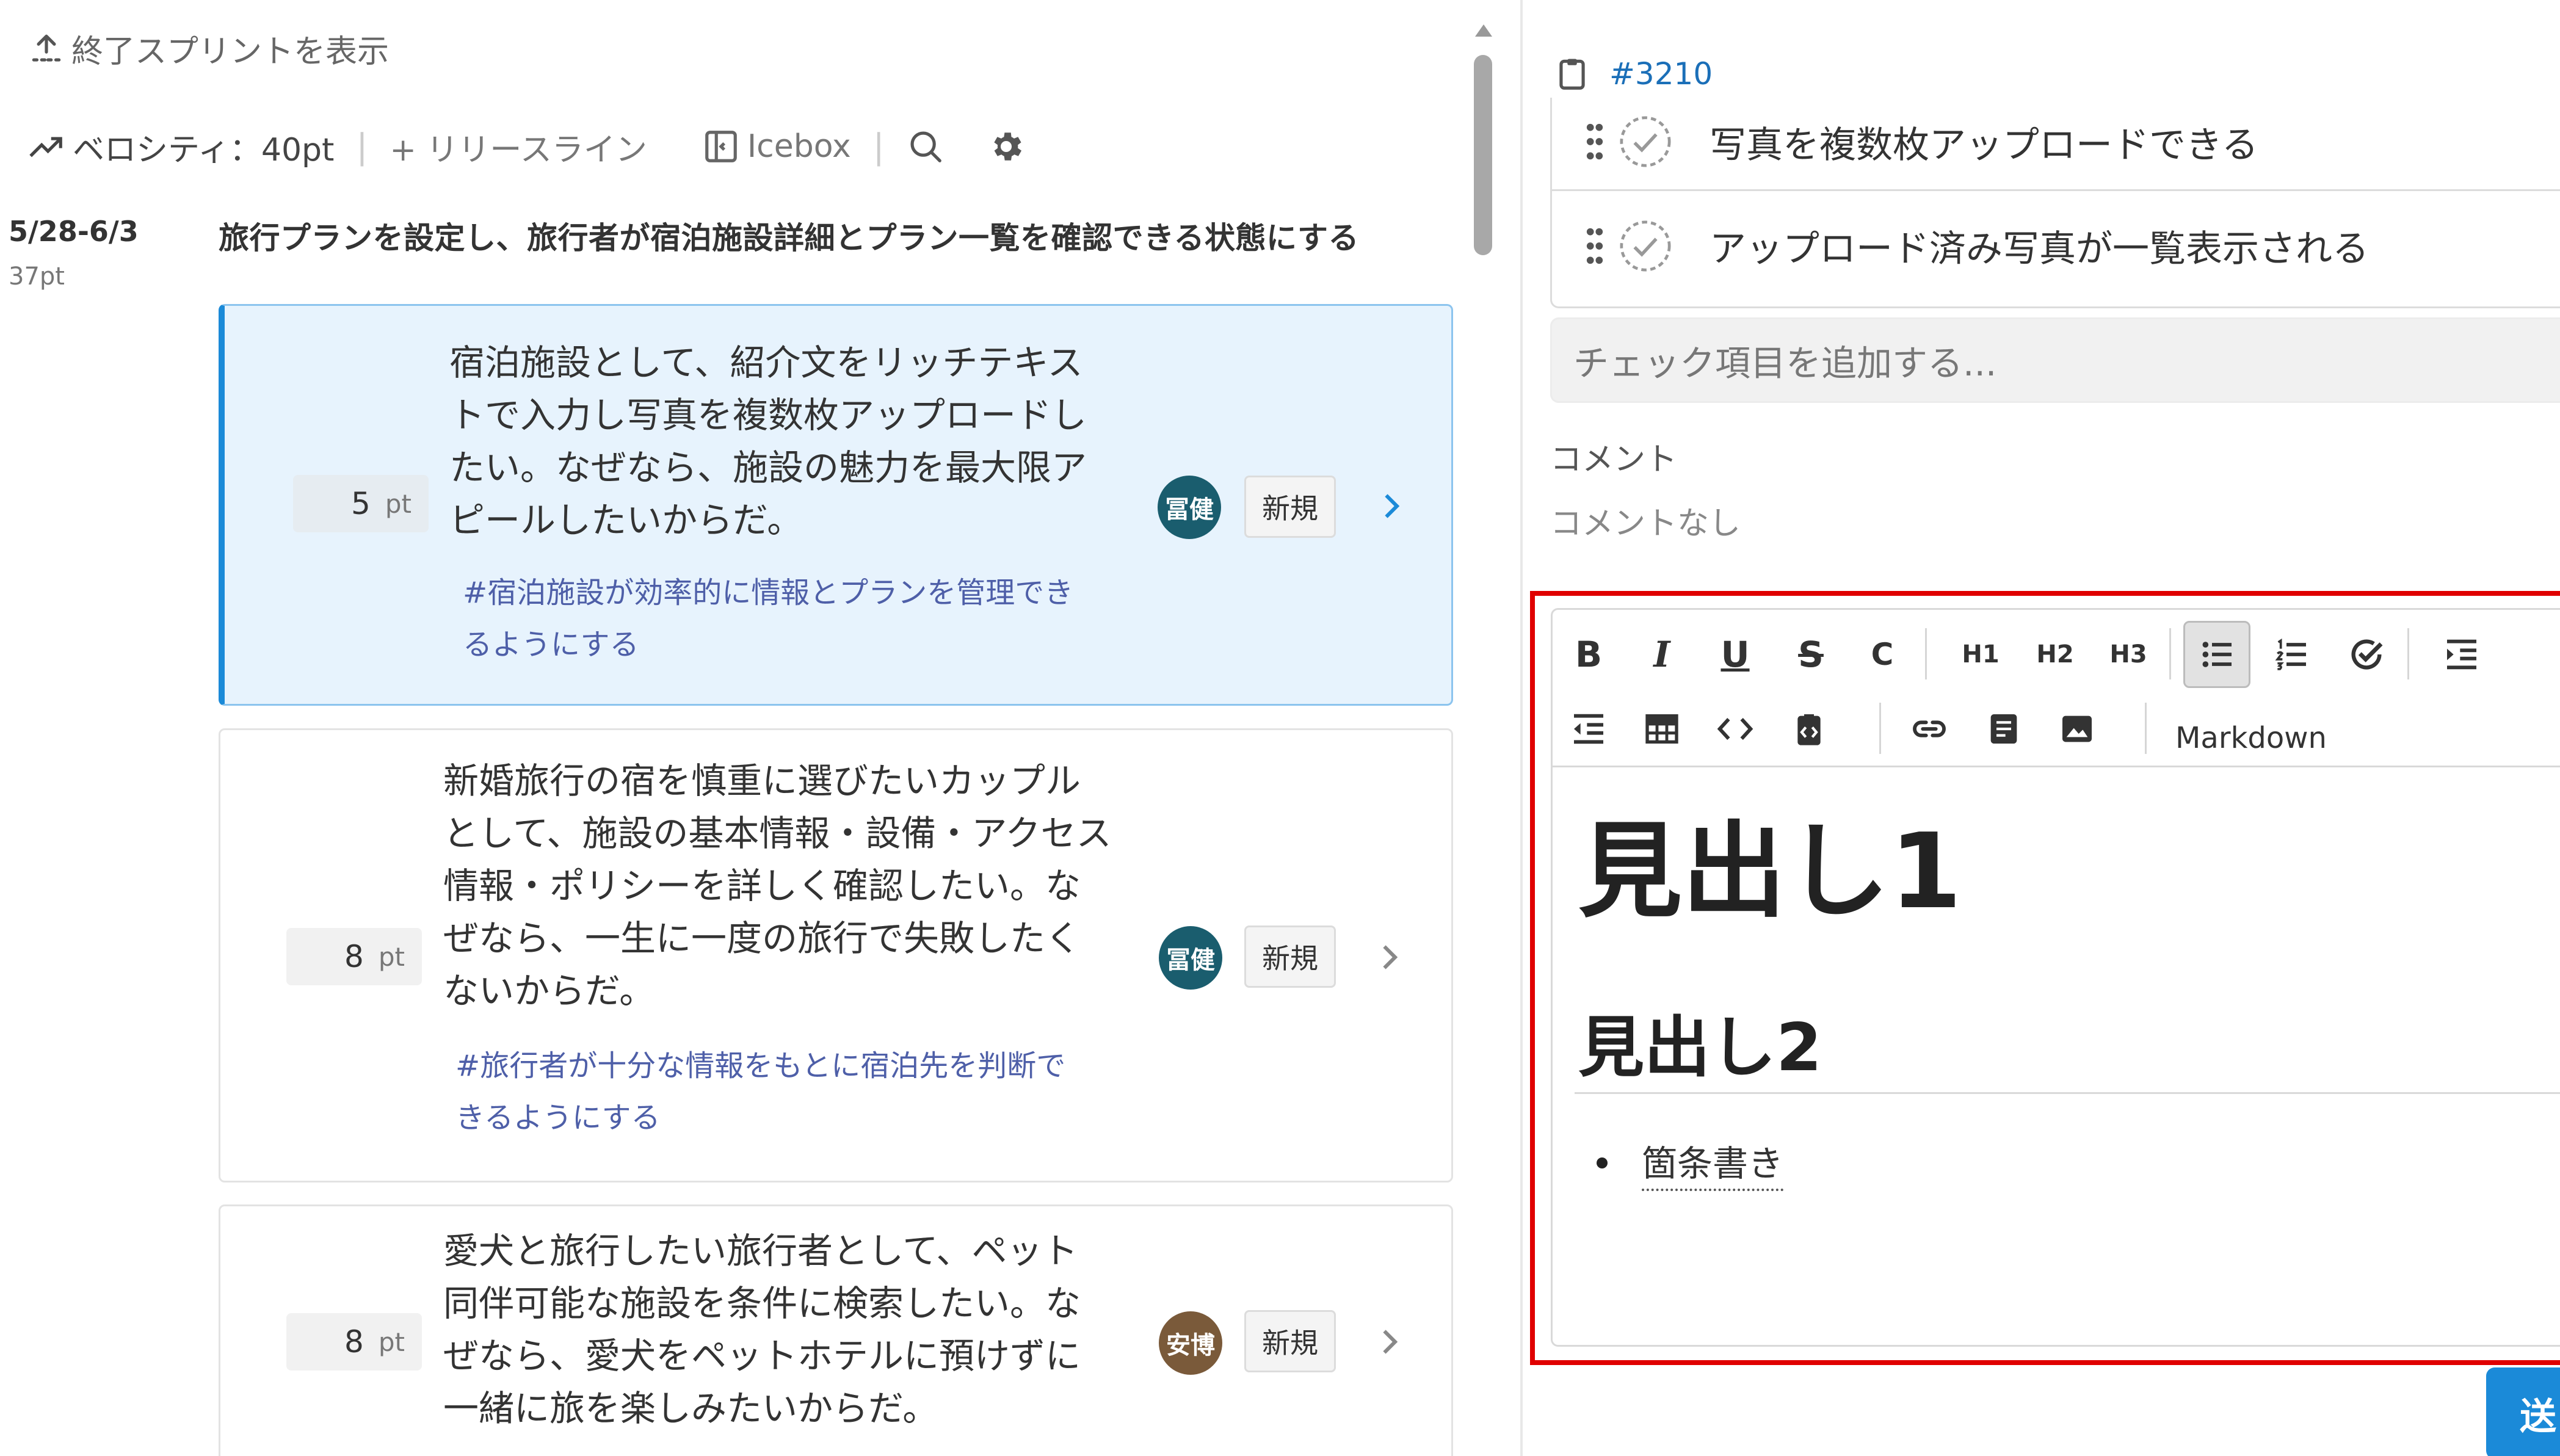 This screenshot has height=1456, width=2560. I want to click on gear-icon, so click(1007, 147).